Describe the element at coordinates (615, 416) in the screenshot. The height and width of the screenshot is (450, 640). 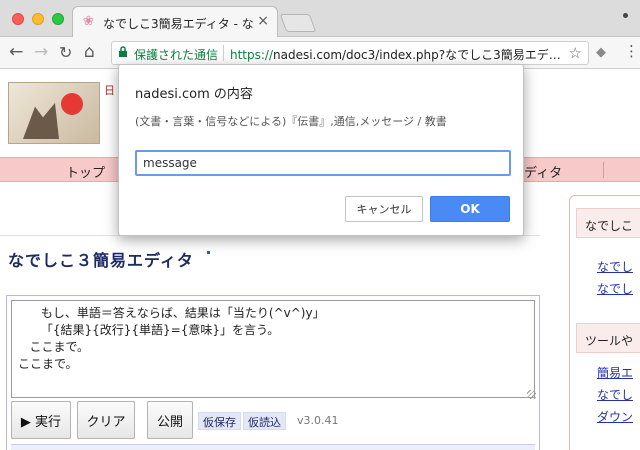
I see `sidebar-link-5: ダウン` at that location.